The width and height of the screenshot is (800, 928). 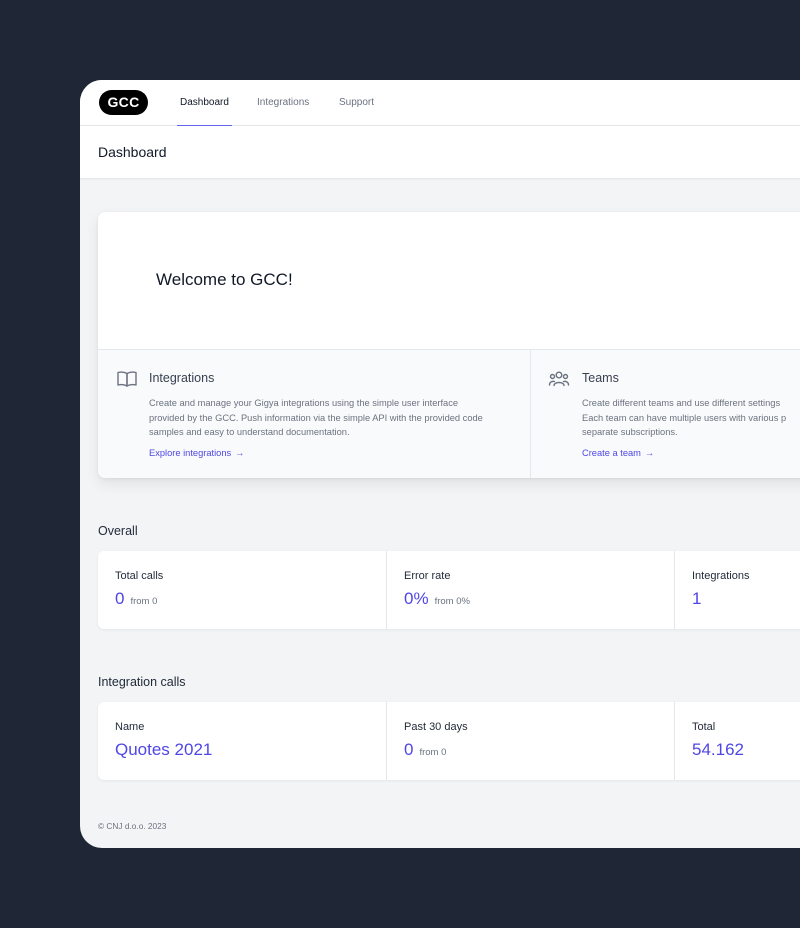 I want to click on feature-teams-title: Teams, so click(x=600, y=378).